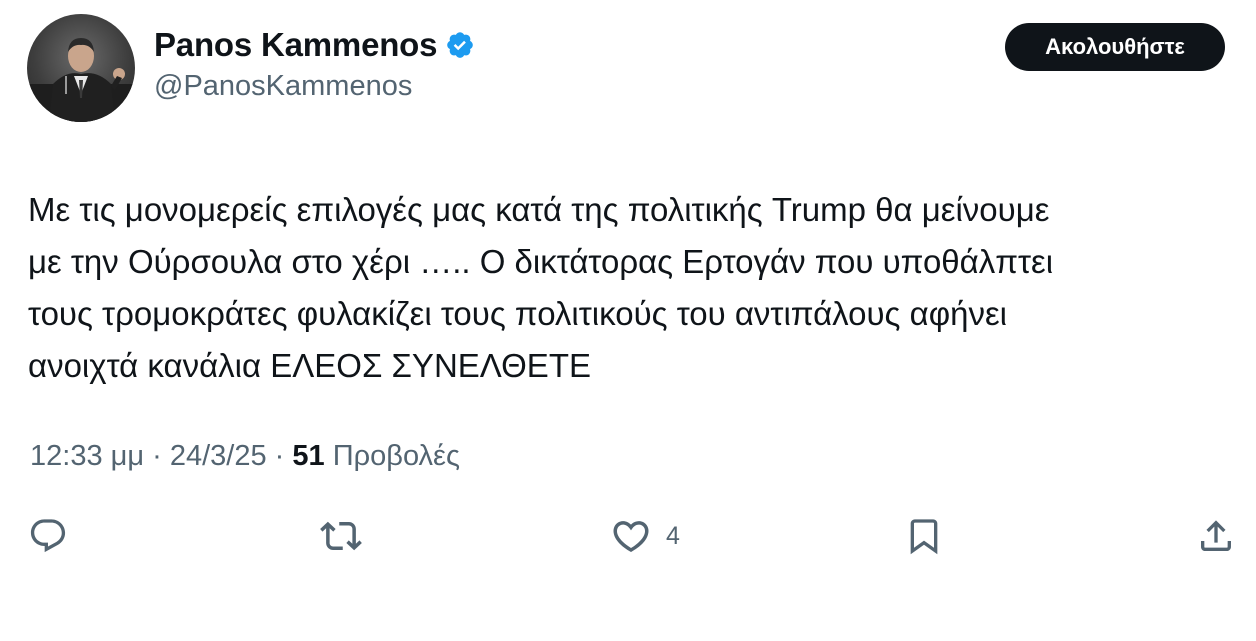 The width and height of the screenshot is (1256, 641). Describe the element at coordinates (218, 456) in the screenshot. I see `tweet-date: 24/3/25` at that location.